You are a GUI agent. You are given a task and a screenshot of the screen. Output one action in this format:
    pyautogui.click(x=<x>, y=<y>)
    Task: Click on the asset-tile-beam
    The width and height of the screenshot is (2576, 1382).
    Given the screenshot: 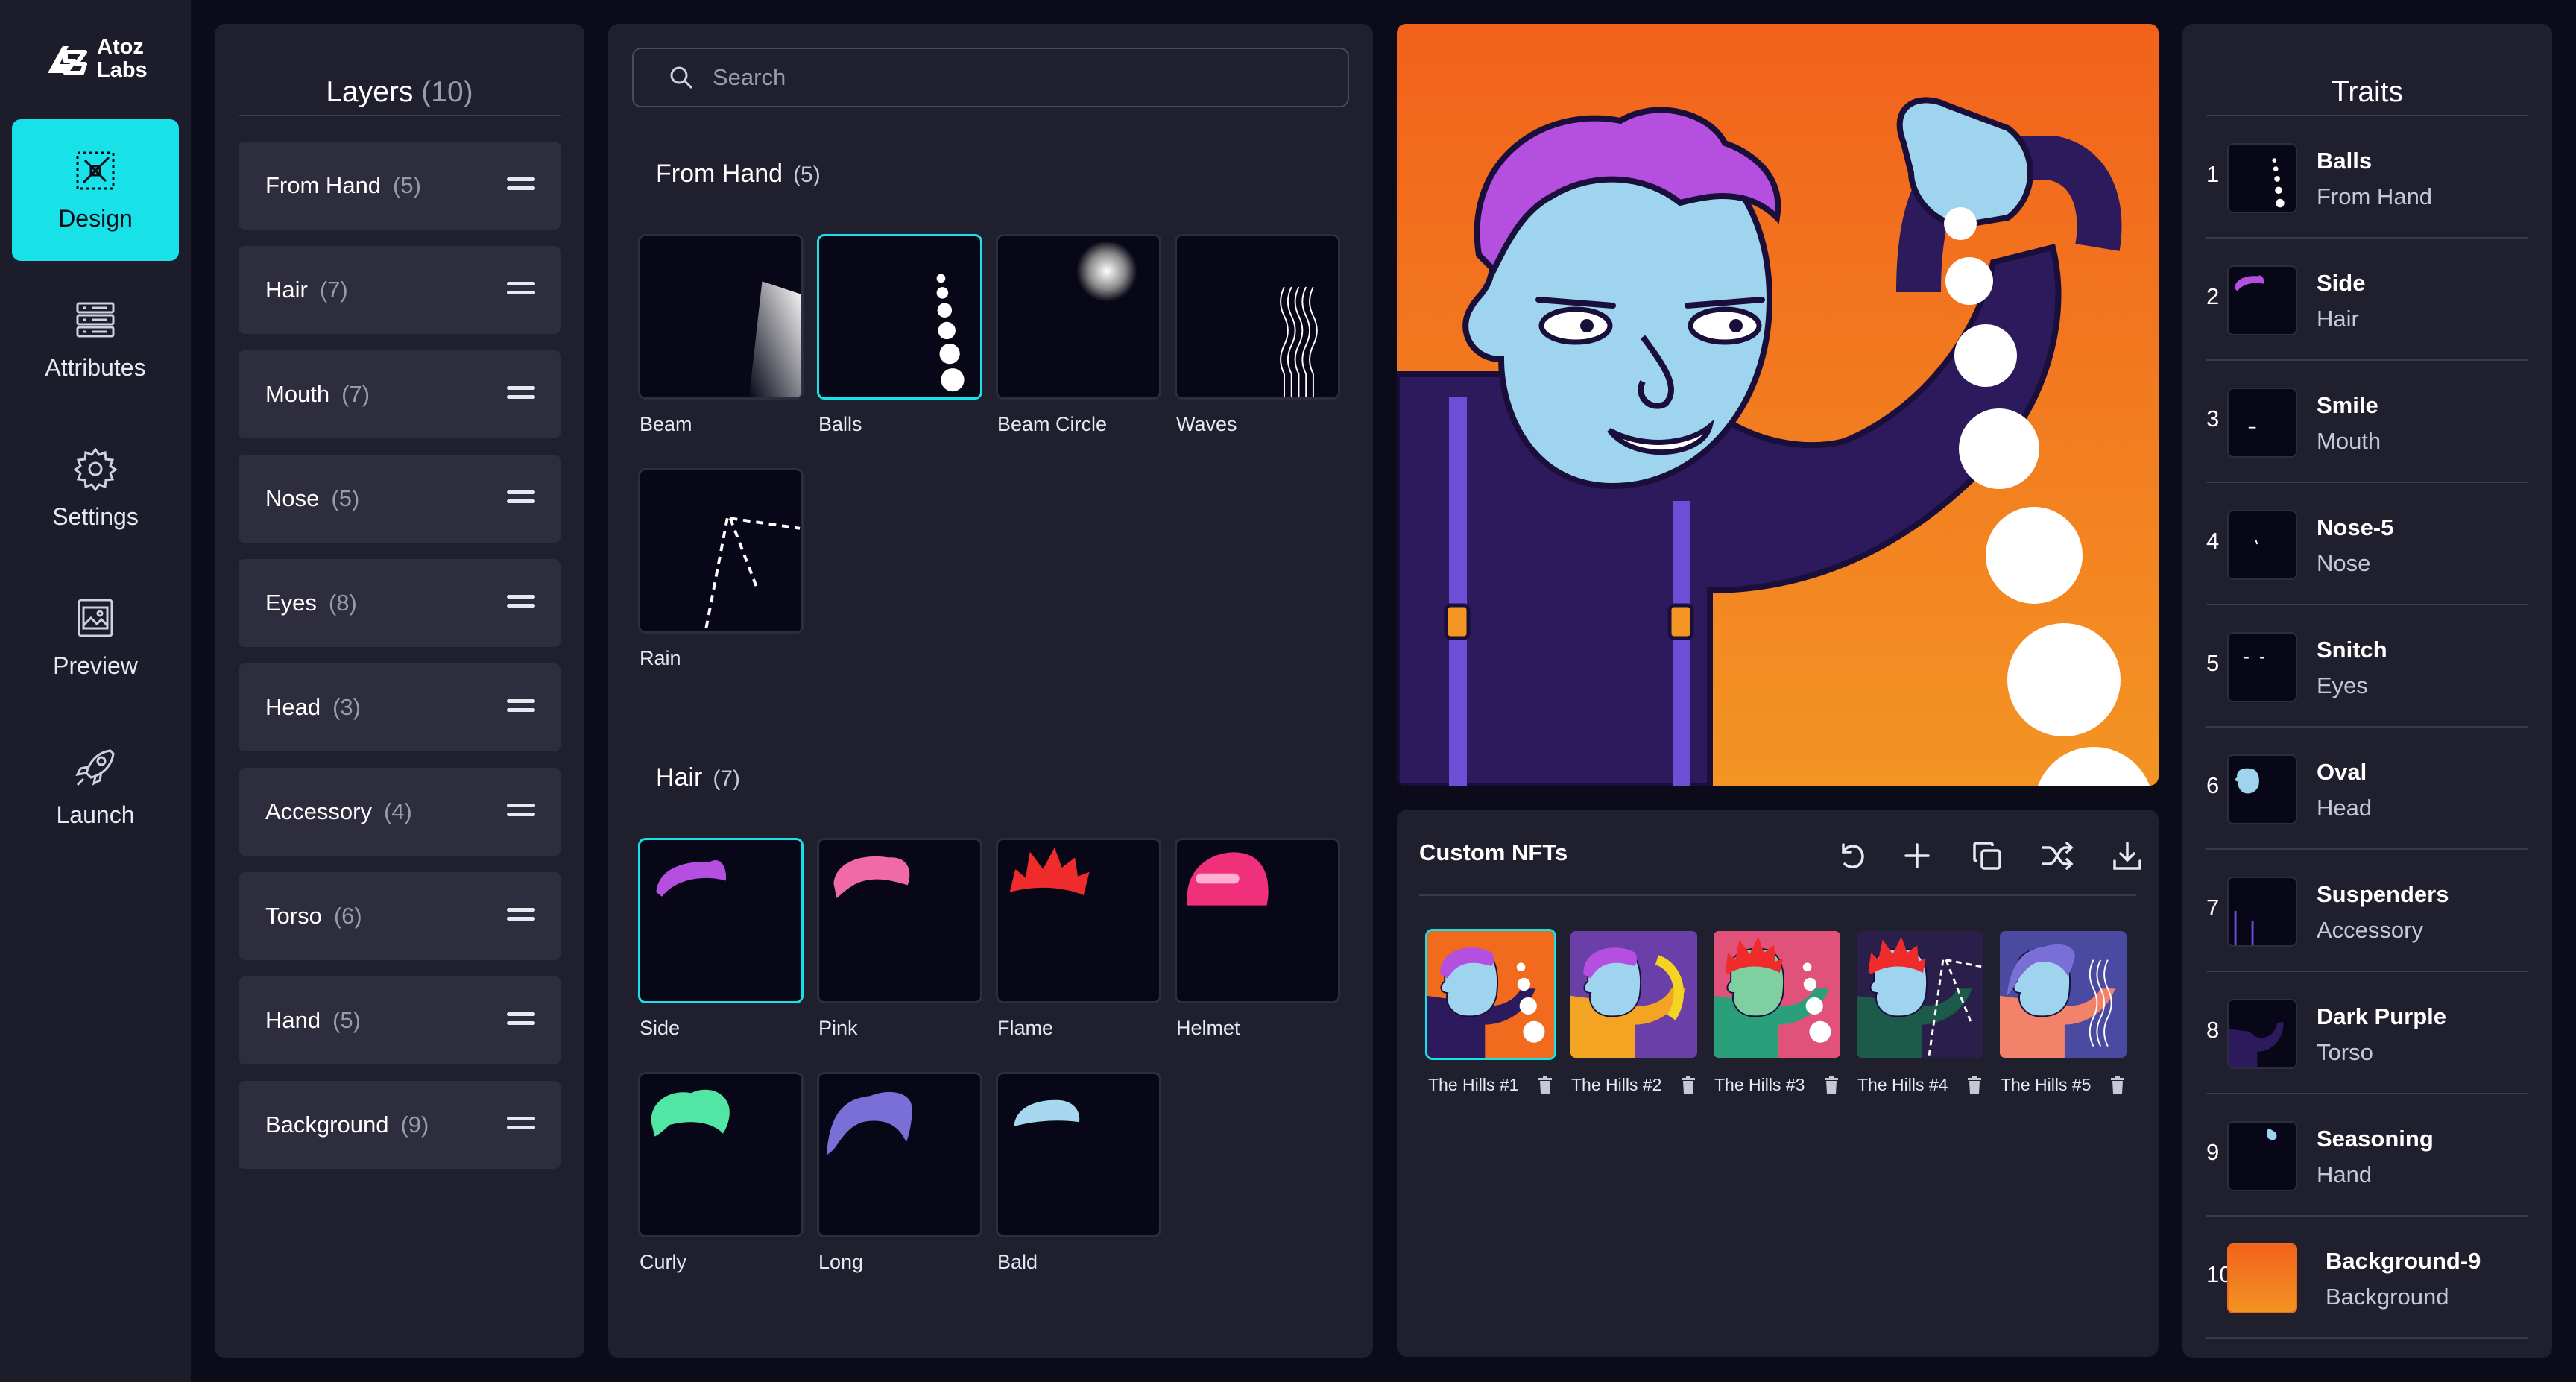 What is the action you would take?
    pyautogui.click(x=721, y=317)
    